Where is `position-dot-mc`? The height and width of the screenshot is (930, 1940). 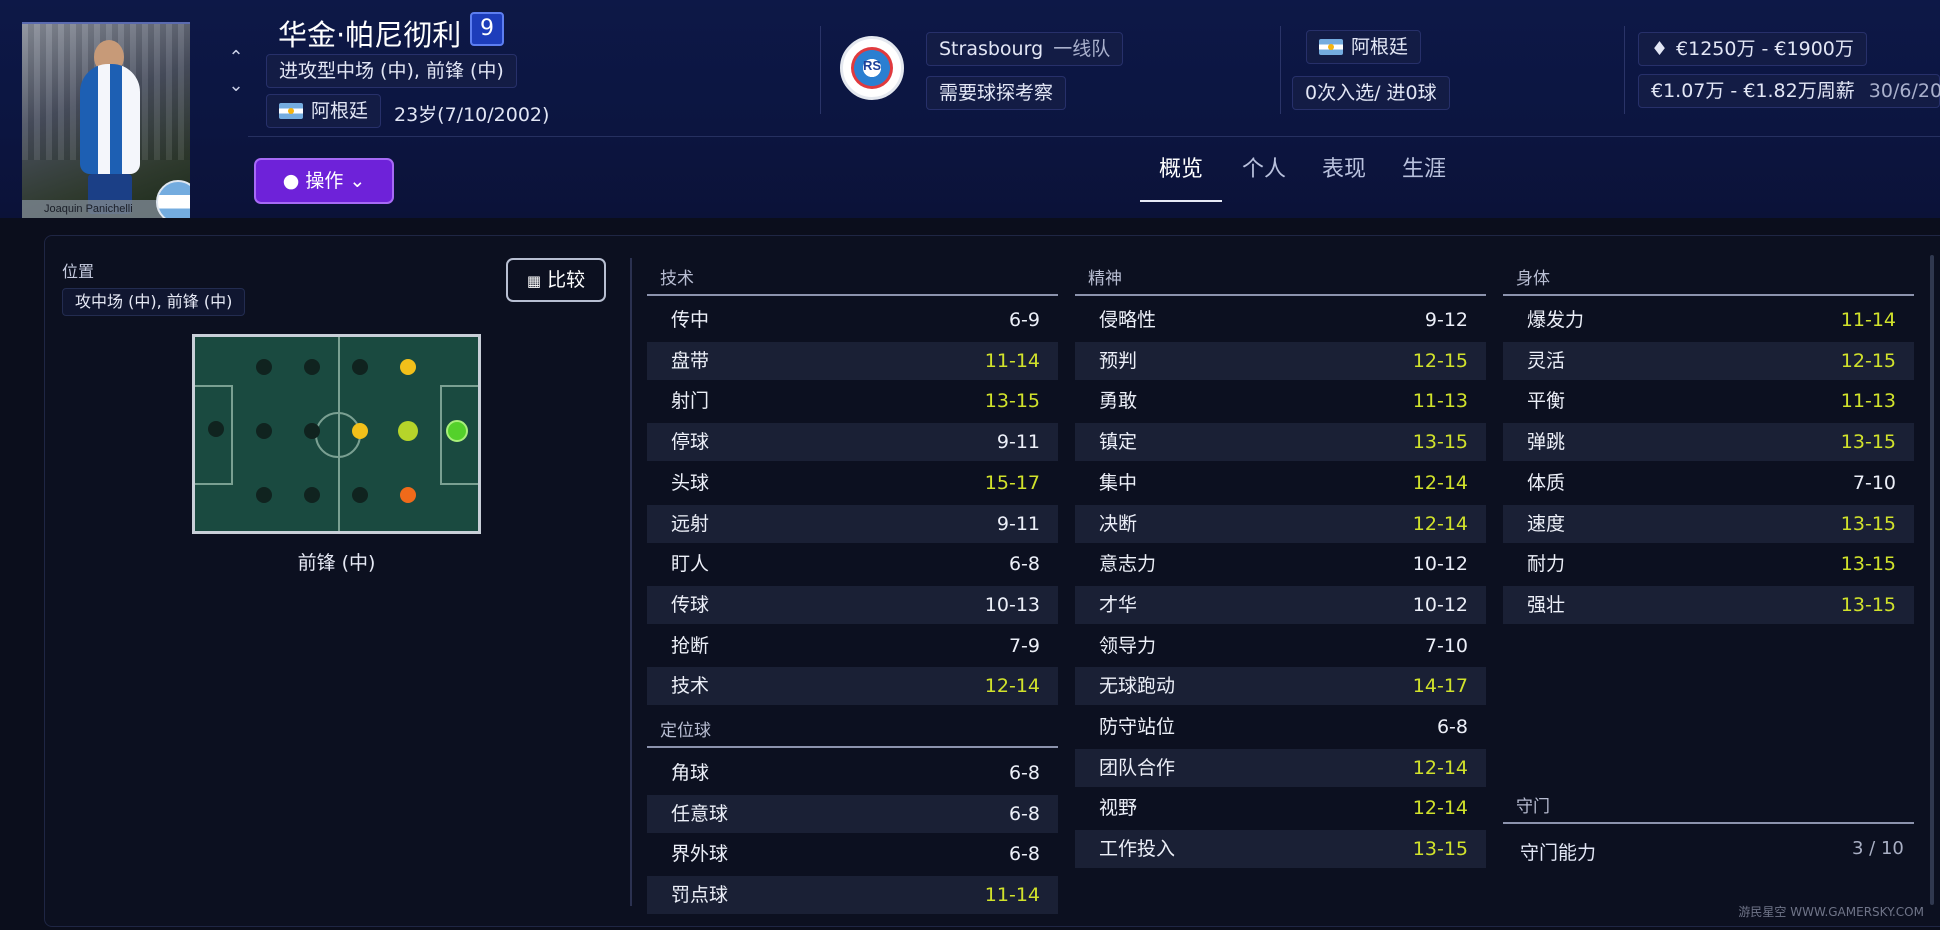
position-dot-mc is located at coordinates (360, 431).